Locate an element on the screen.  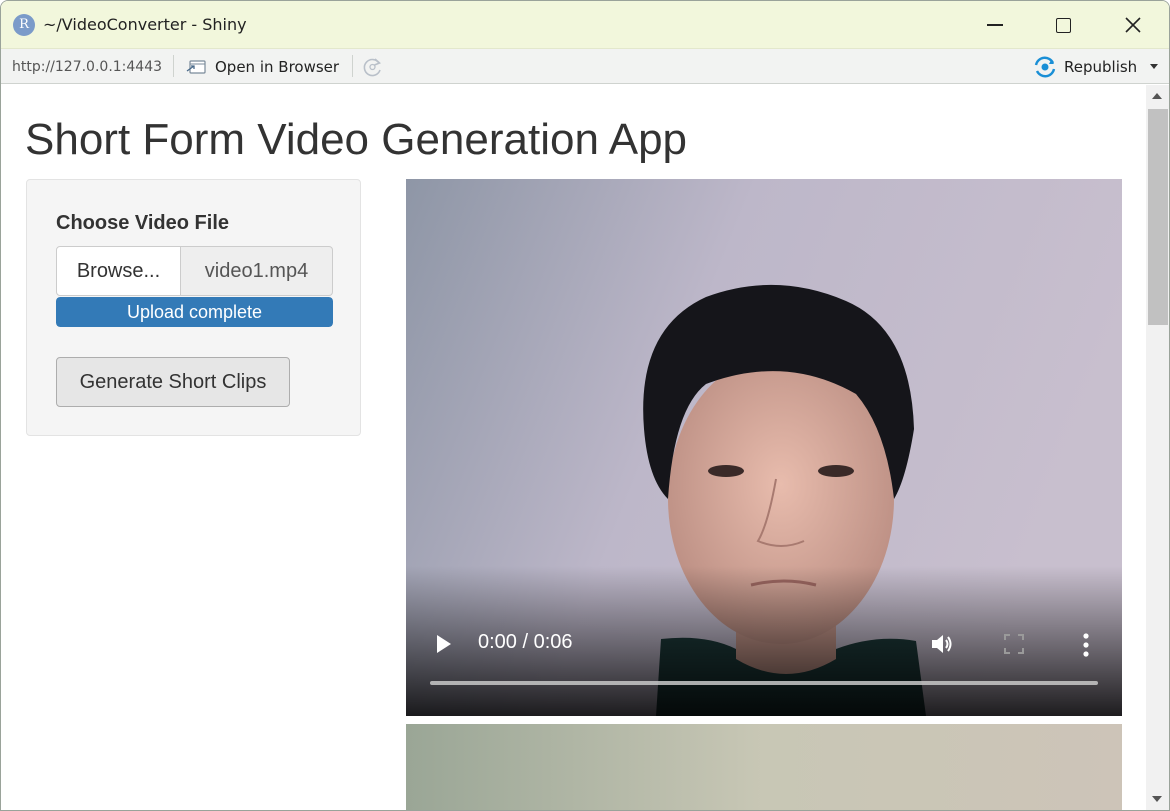
generate-short-clips-button: Generate Short Clips is located at coordinates (173, 382).